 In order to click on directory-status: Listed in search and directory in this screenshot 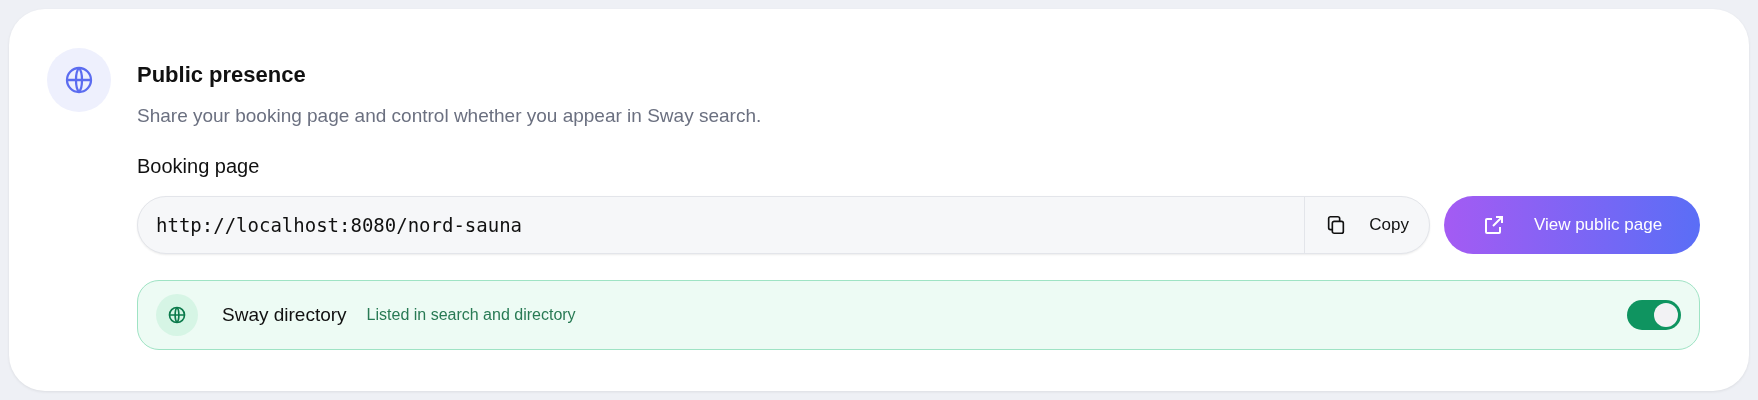, I will do `click(471, 315)`.